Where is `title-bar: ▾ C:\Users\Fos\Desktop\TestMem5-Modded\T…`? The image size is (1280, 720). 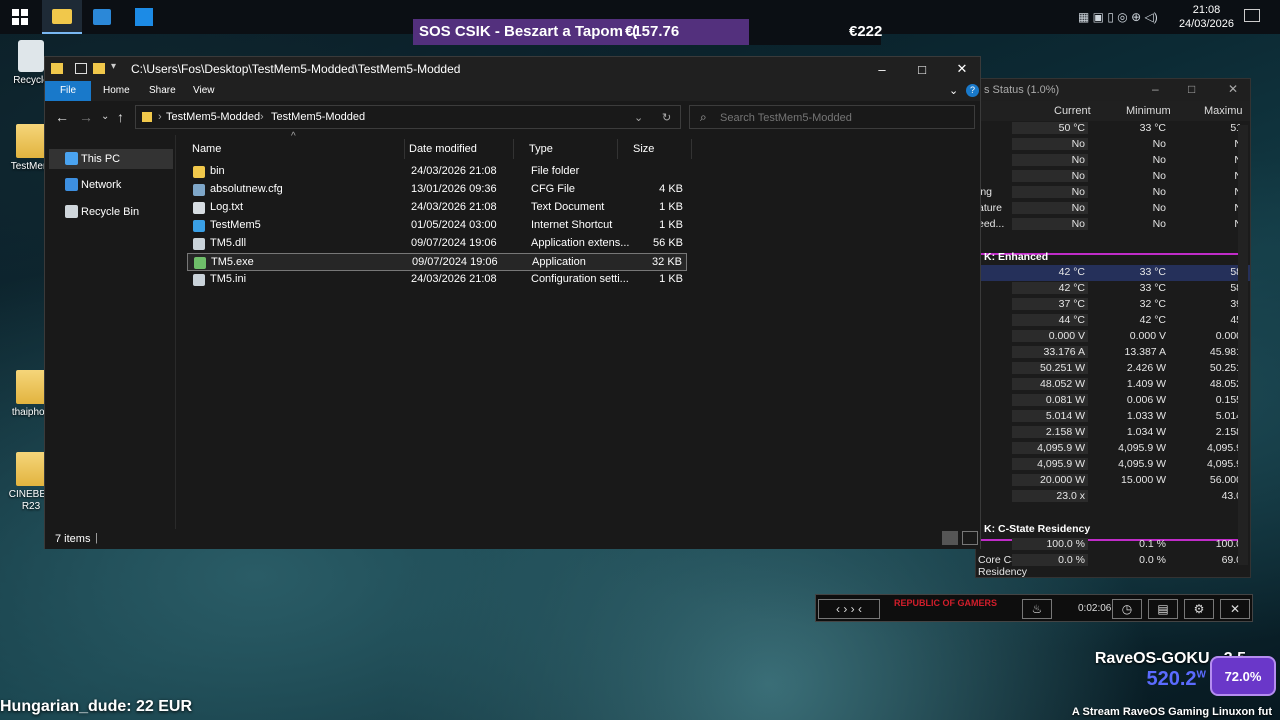
title-bar: ▾ C:\Users\Fos\Desktop\TestMem5-Modded\T… is located at coordinates (512, 69).